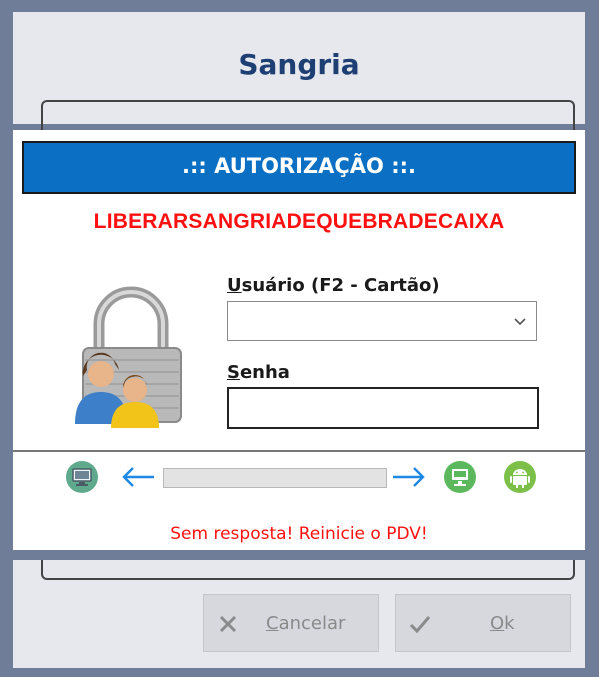  What do you see at coordinates (306, 623) in the screenshot?
I see `cancel-button-label: Cancelar` at bounding box center [306, 623].